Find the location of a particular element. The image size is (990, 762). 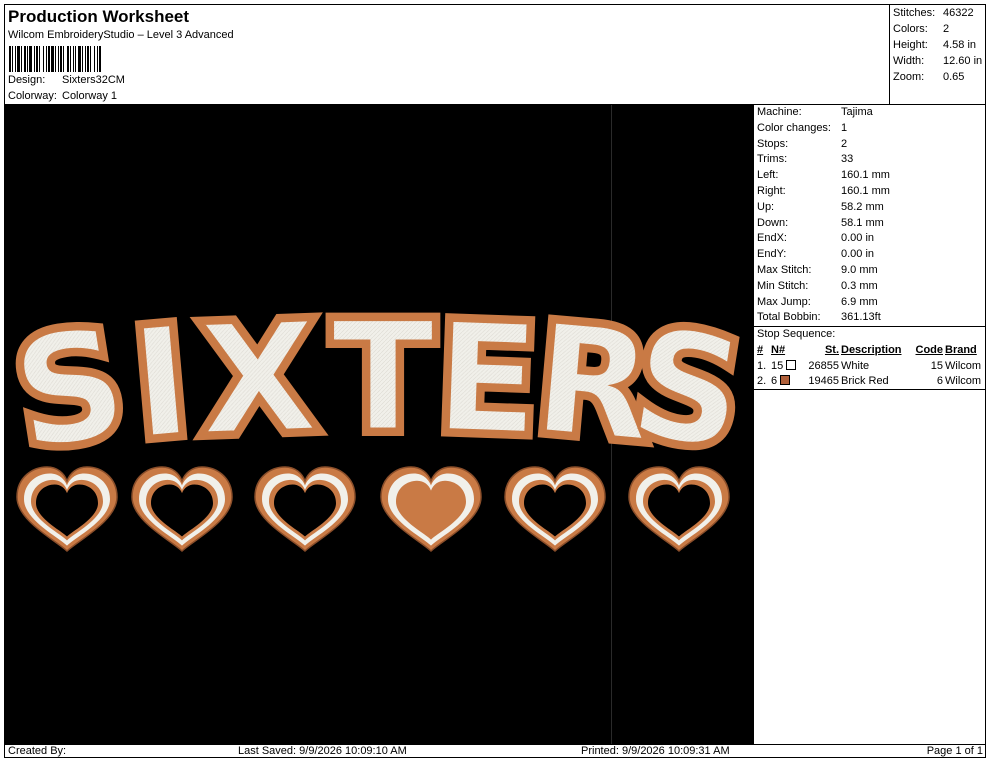

barcode-icon is located at coordinates (92, 59).